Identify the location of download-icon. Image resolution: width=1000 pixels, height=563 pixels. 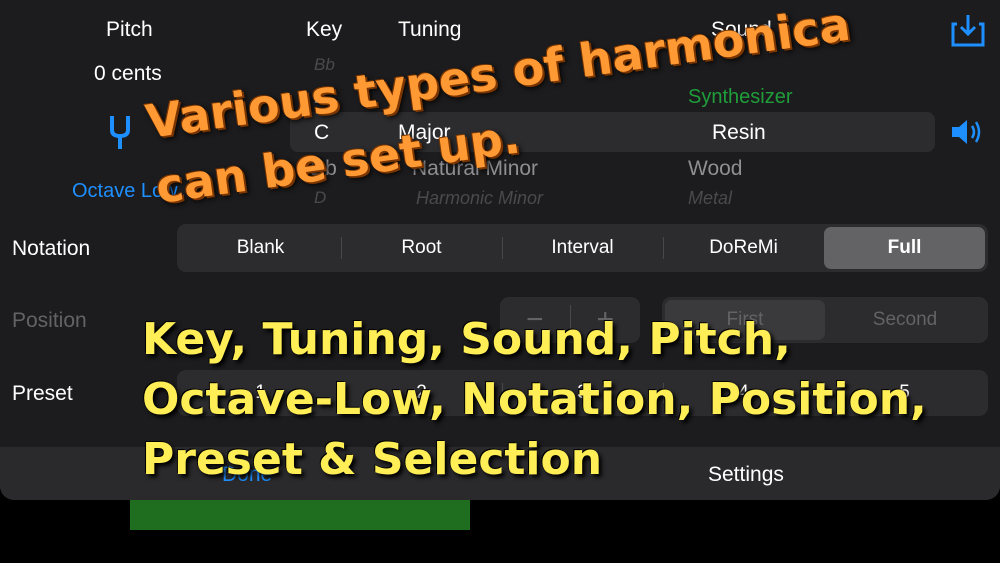
(968, 30).